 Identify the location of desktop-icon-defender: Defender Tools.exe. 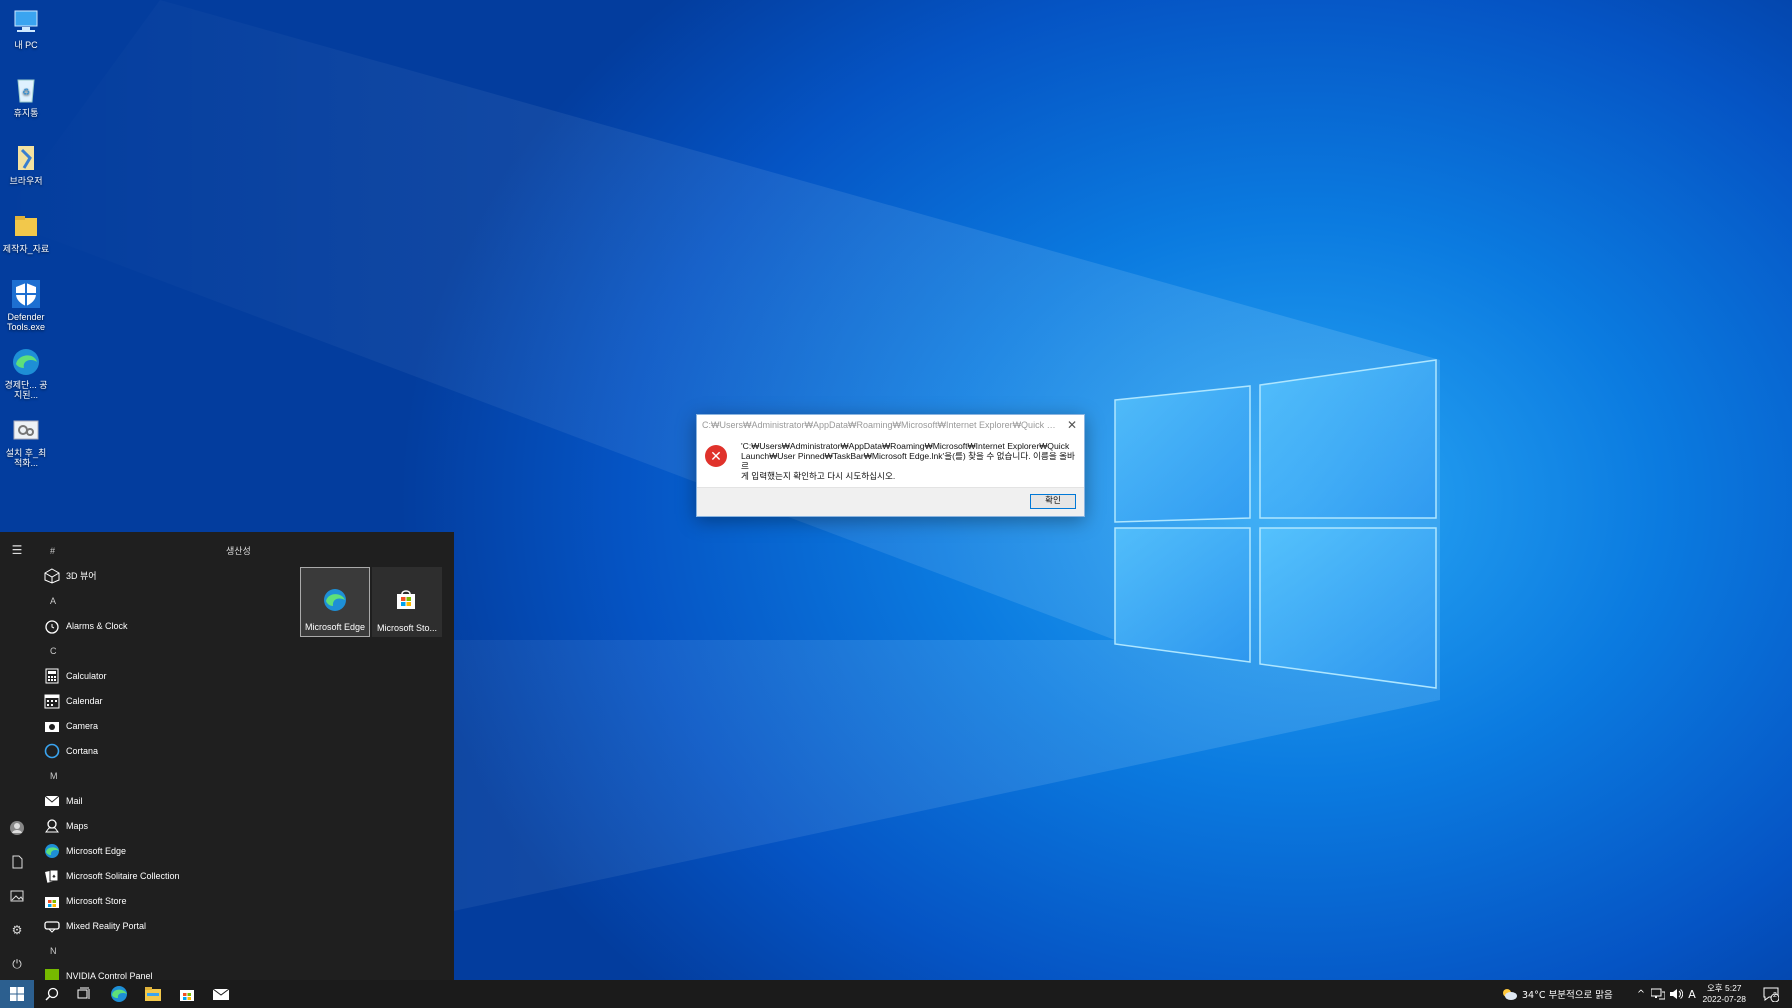
(26, 305).